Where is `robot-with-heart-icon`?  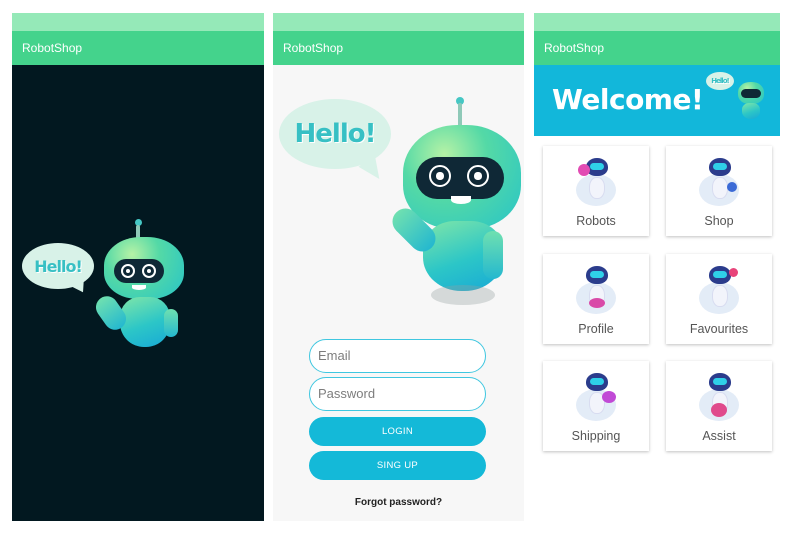 robot-with-heart-icon is located at coordinates (719, 290).